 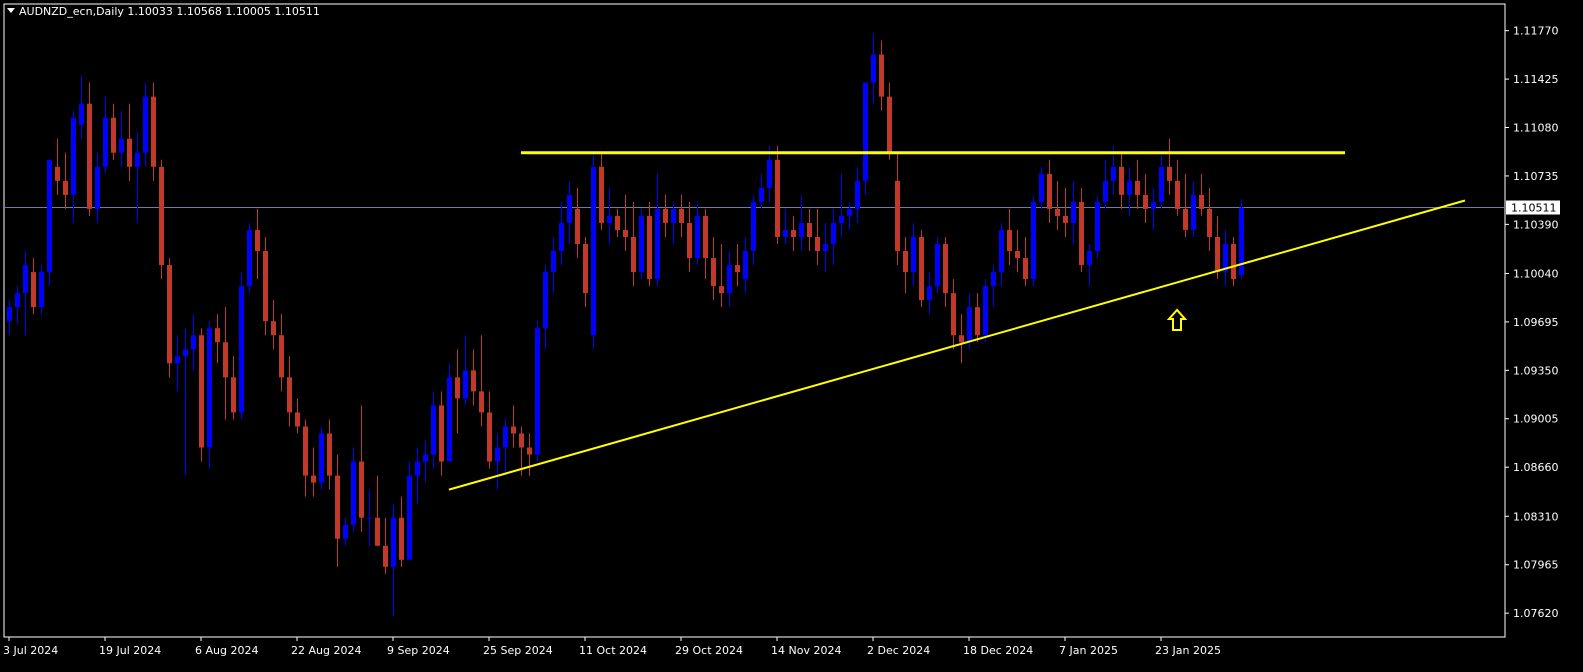 I want to click on x-tick-label: 25 Sep 2024, so click(x=518, y=650).